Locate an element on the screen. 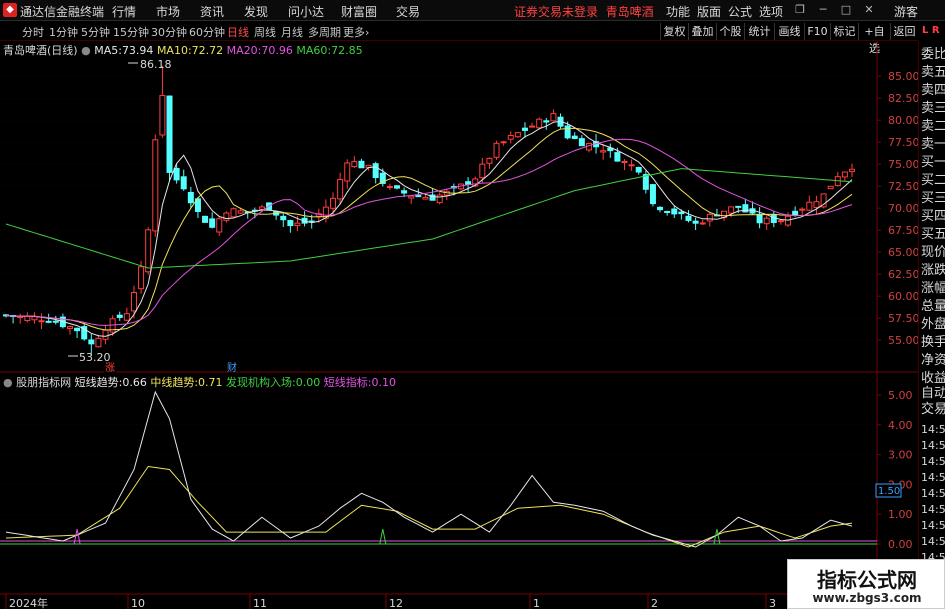  indicator-tick-label: 4.00 is located at coordinates (900, 425).